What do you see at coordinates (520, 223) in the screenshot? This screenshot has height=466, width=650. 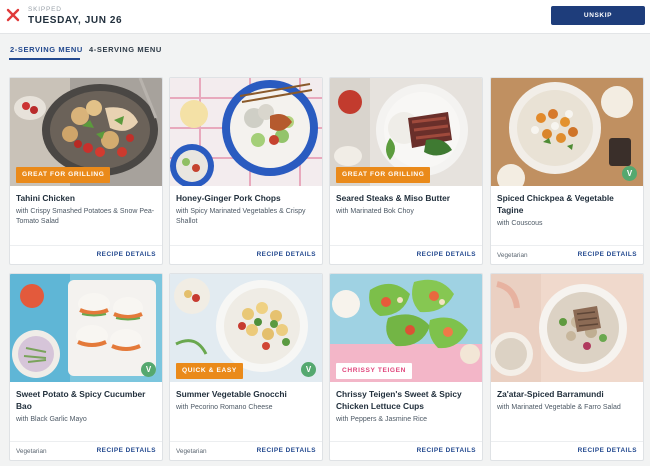 I see `recipe-subtitle: with Couscous` at bounding box center [520, 223].